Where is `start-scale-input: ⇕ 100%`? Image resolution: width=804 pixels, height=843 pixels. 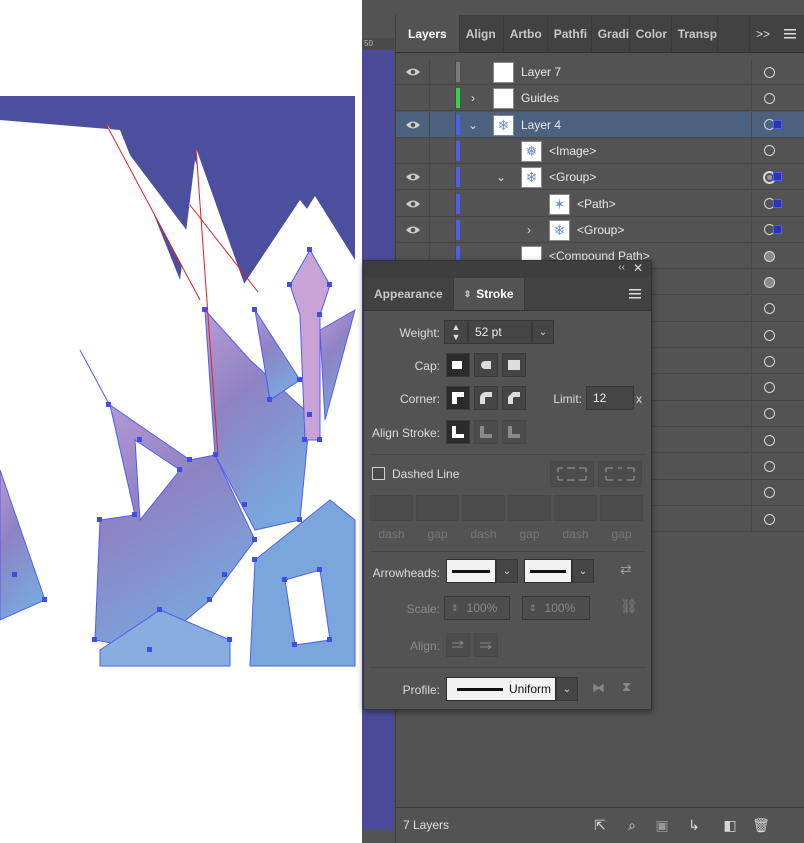 start-scale-input: ⇕ 100% is located at coordinates (477, 608).